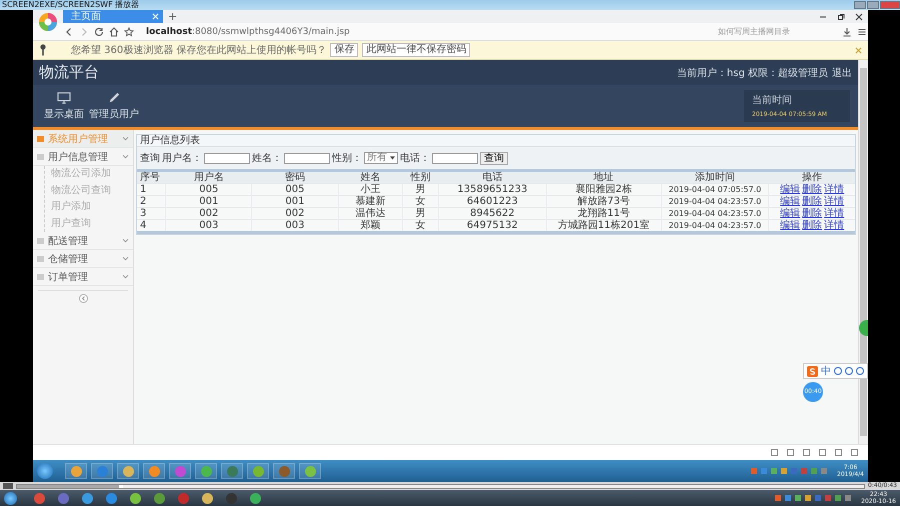 The width and height of the screenshot is (900, 506). I want to click on menu-icon, so click(862, 31).